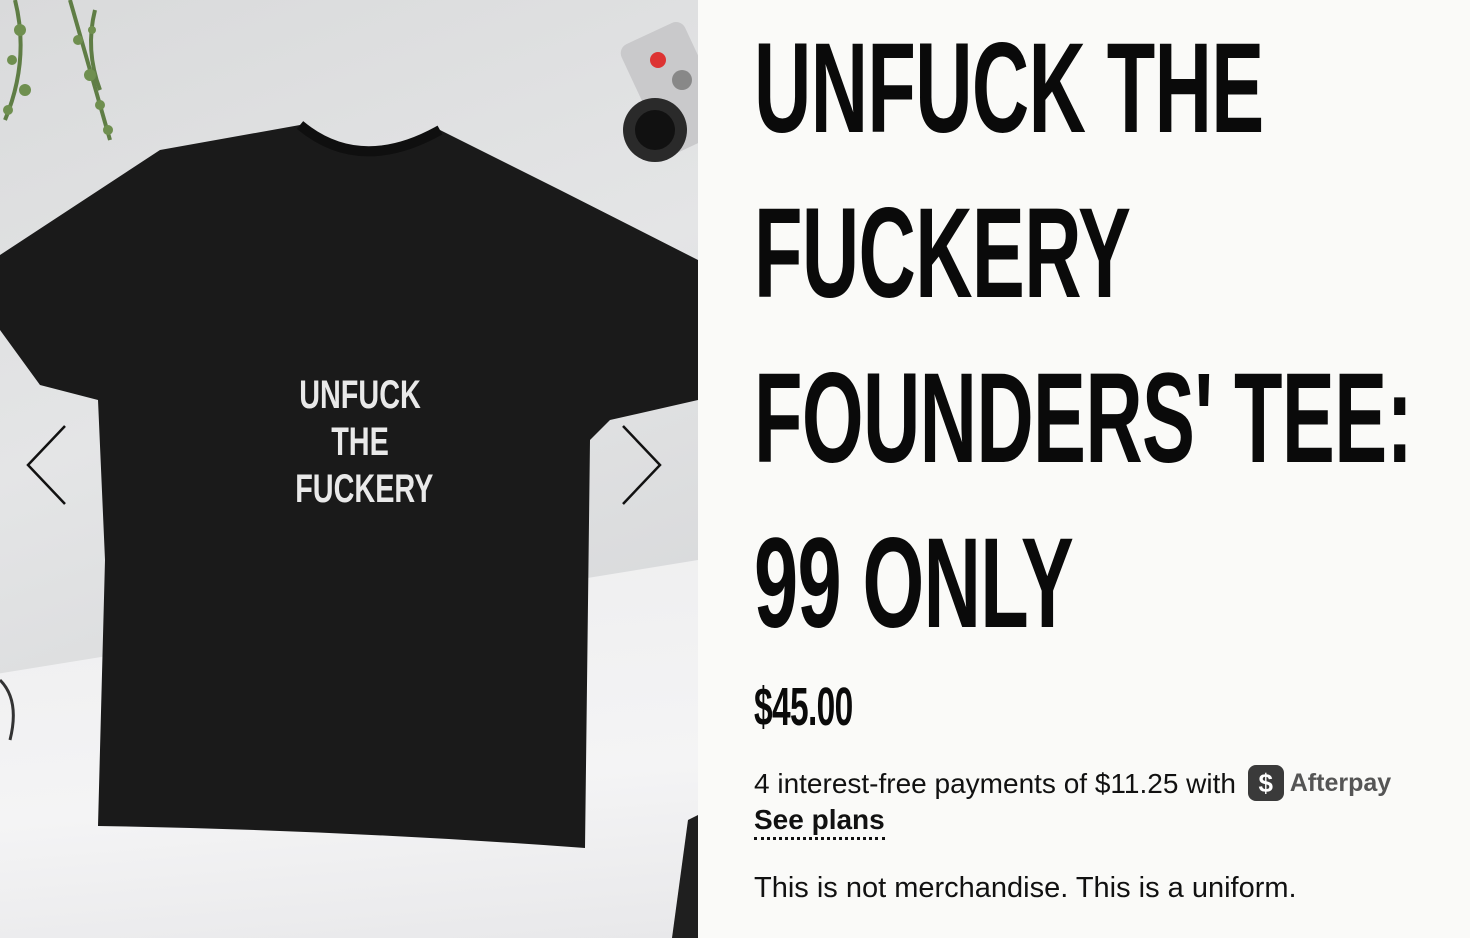 The height and width of the screenshot is (938, 1470). What do you see at coordinates (364, 489) in the screenshot?
I see `shirt-print-line-3: FUCKERY` at bounding box center [364, 489].